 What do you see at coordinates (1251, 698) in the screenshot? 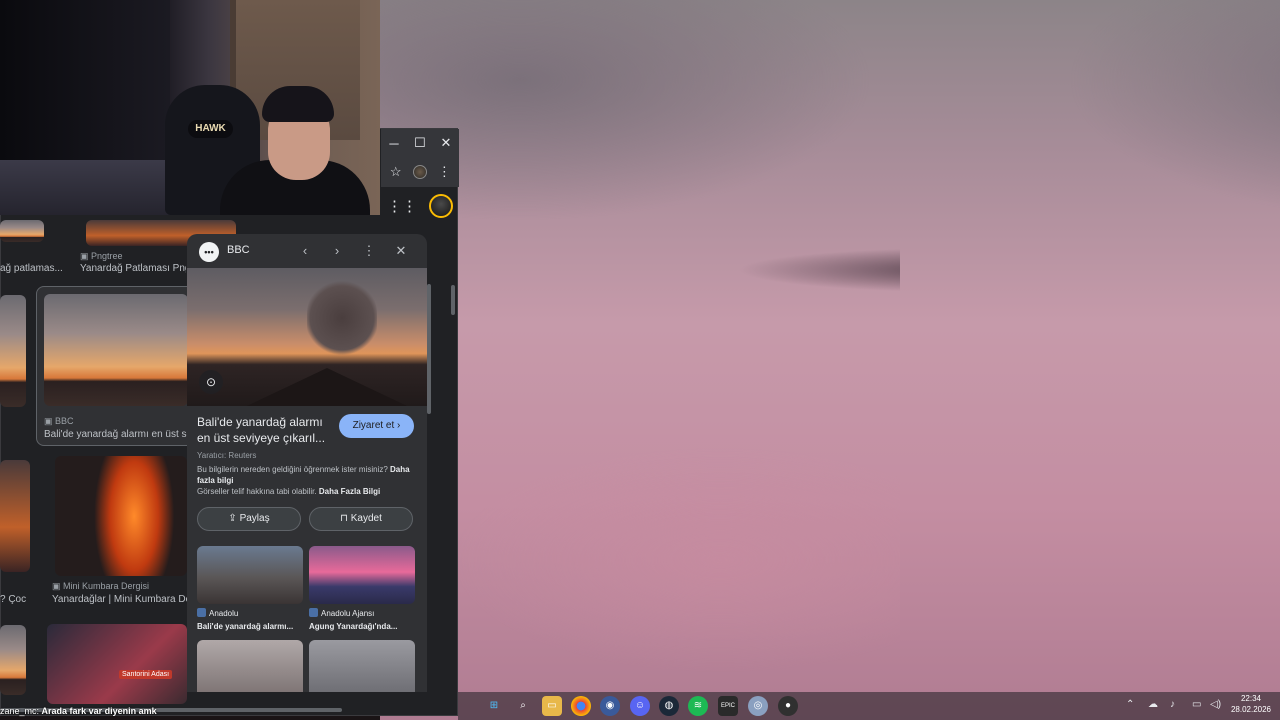
I see `clock-time: 22:34` at bounding box center [1251, 698].